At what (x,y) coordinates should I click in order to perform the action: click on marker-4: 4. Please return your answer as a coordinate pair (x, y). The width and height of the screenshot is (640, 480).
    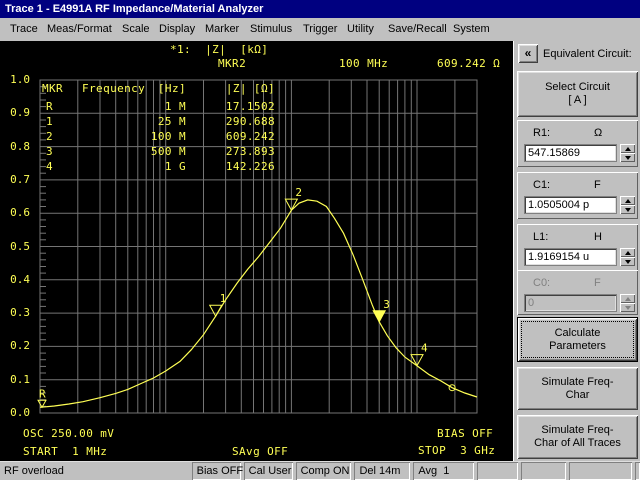
    Looking at the image, I should click on (419, 354).